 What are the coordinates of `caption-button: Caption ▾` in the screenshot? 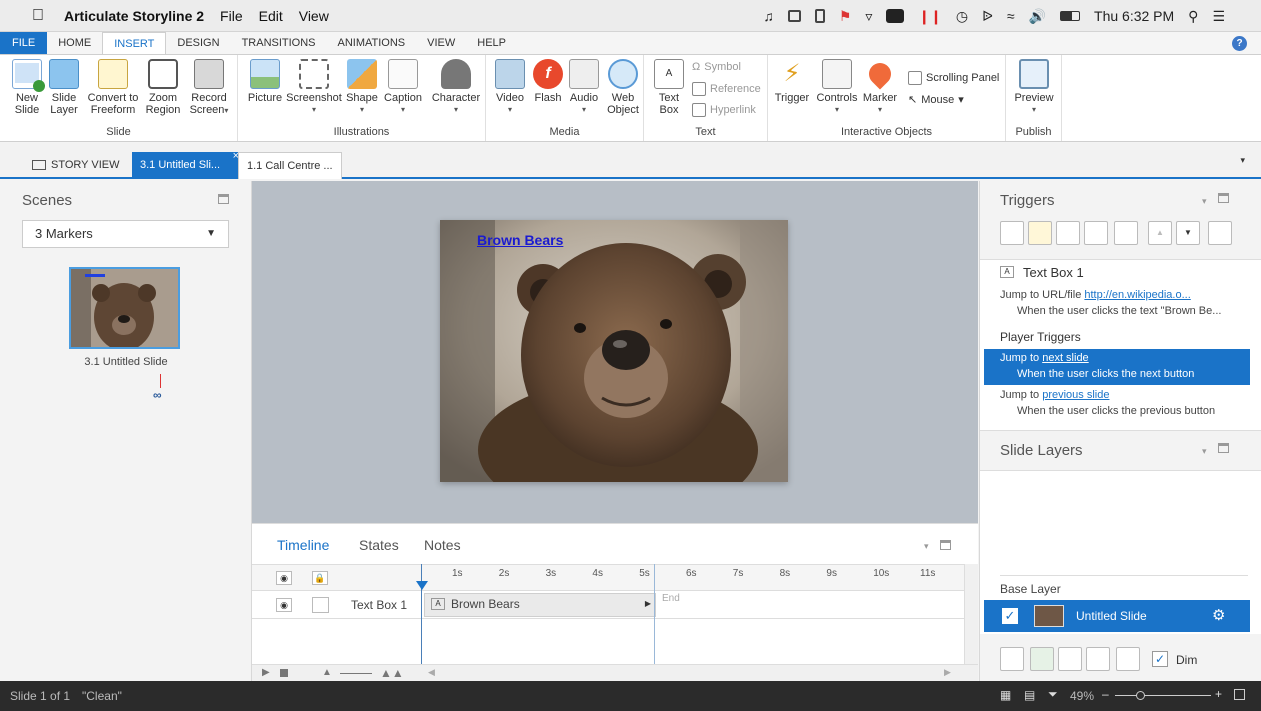 It's located at (403, 87).